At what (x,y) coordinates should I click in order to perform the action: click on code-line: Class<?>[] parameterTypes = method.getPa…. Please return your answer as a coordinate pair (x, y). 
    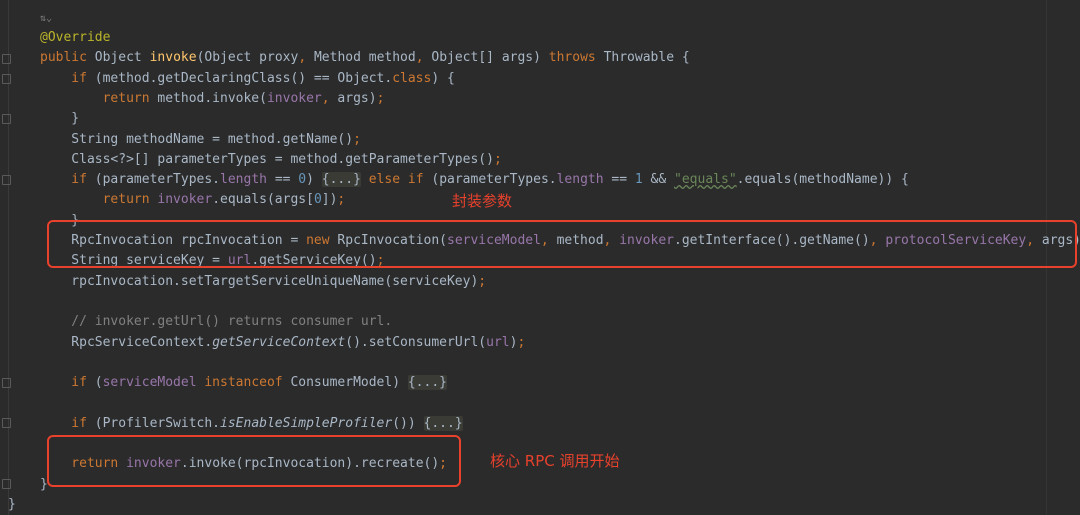
    Looking at the image, I should click on (286, 160).